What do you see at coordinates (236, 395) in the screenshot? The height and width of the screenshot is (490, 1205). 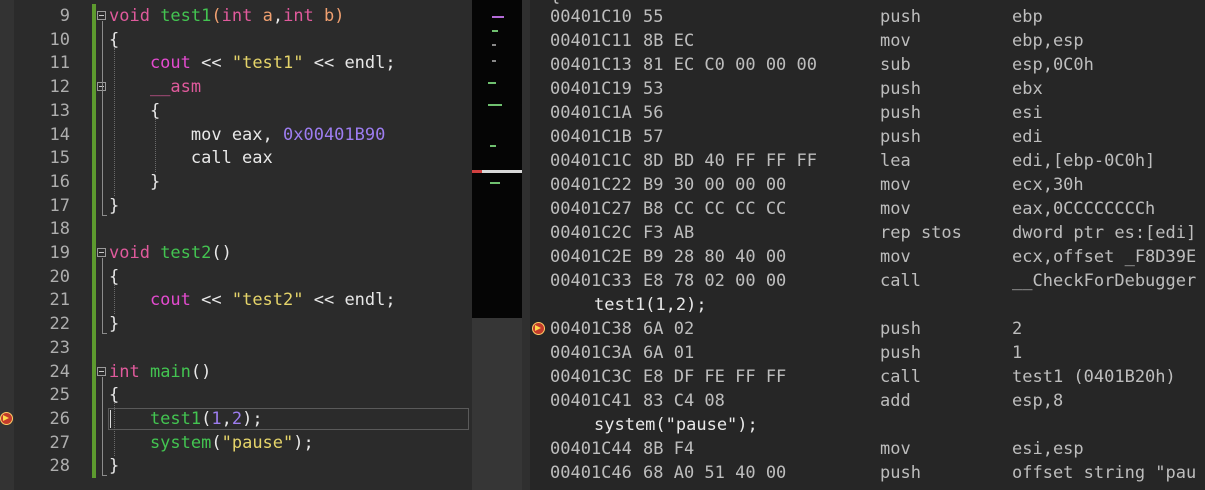 I see `code-line: 25 {` at bounding box center [236, 395].